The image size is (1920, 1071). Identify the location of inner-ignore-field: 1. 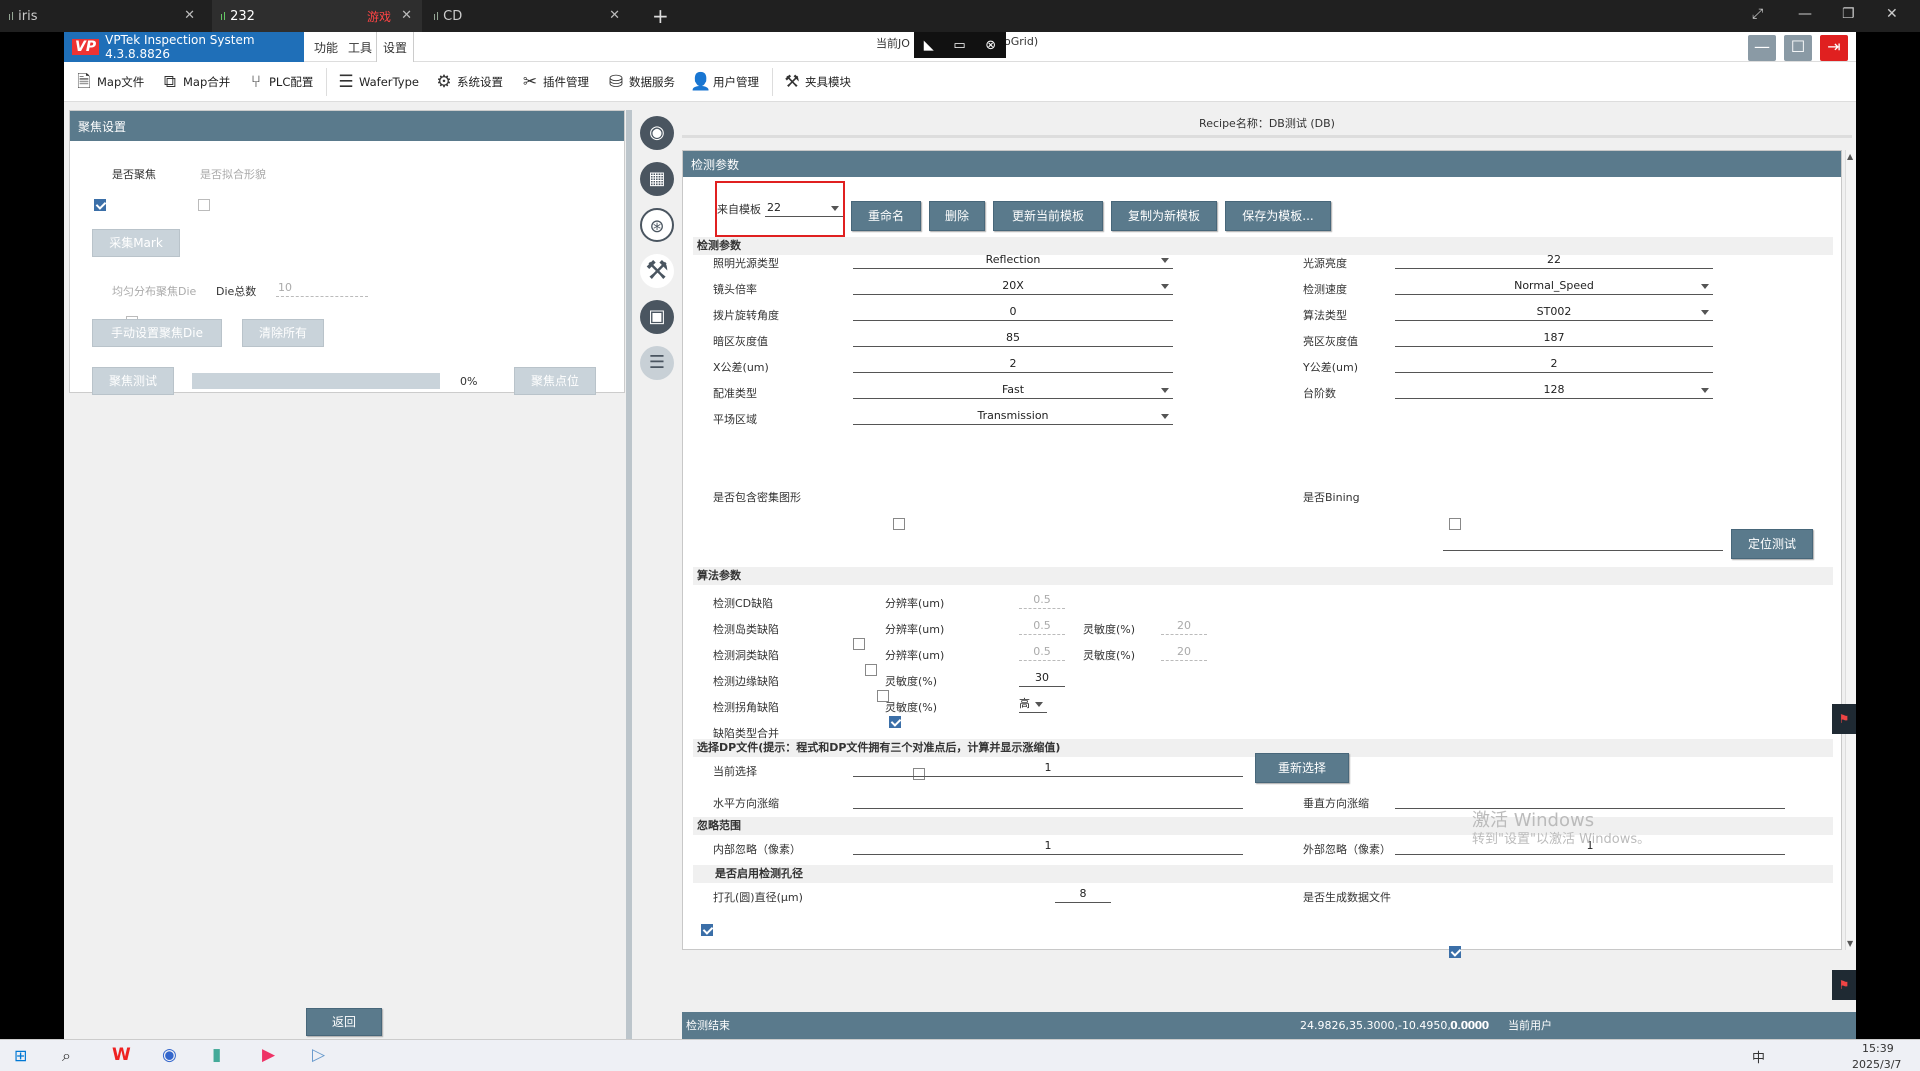
(1048, 846).